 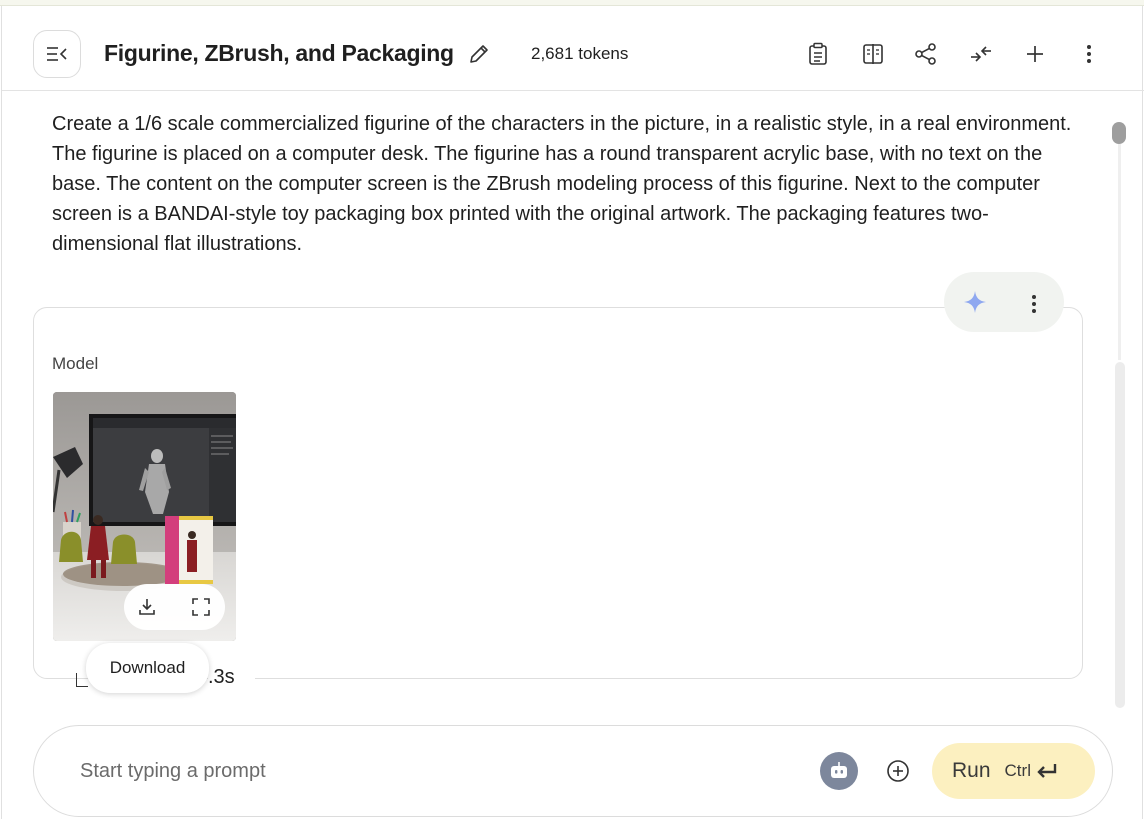 What do you see at coordinates (580, 53) in the screenshot?
I see `token-count: 2,681 tokens` at bounding box center [580, 53].